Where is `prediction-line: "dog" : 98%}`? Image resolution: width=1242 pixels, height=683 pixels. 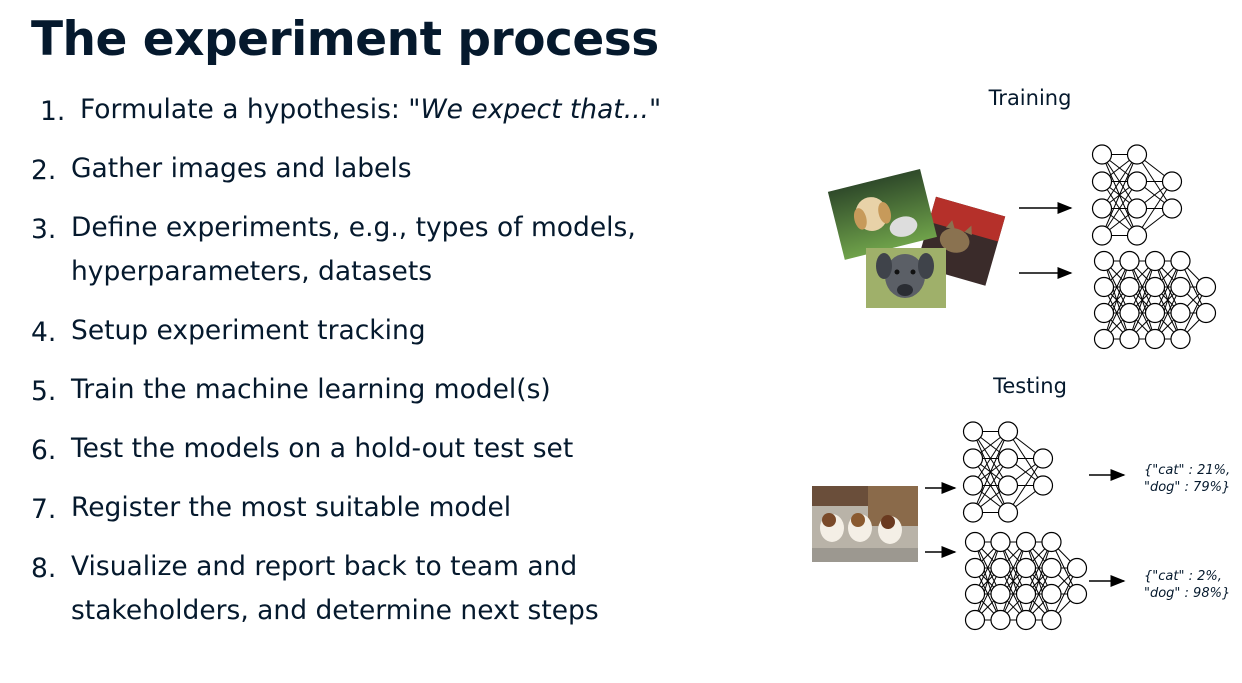 prediction-line: "dog" : 98%} is located at coordinates (1187, 593).